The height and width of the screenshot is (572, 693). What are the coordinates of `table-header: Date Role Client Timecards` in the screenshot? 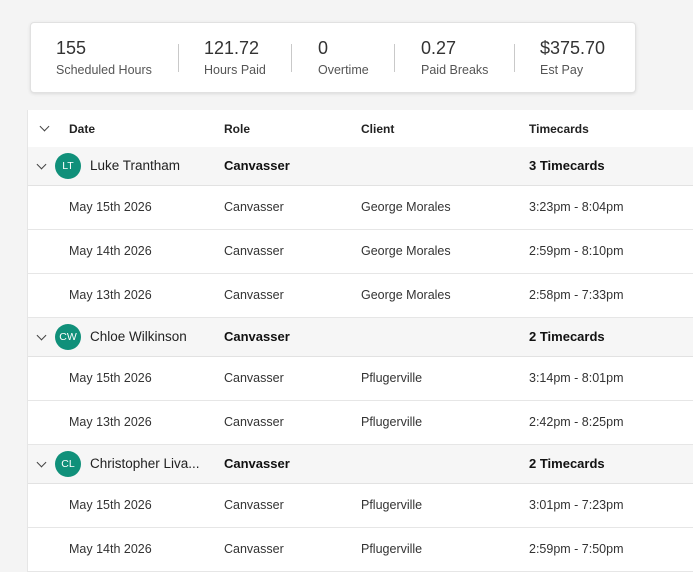 It's located at (360, 129).